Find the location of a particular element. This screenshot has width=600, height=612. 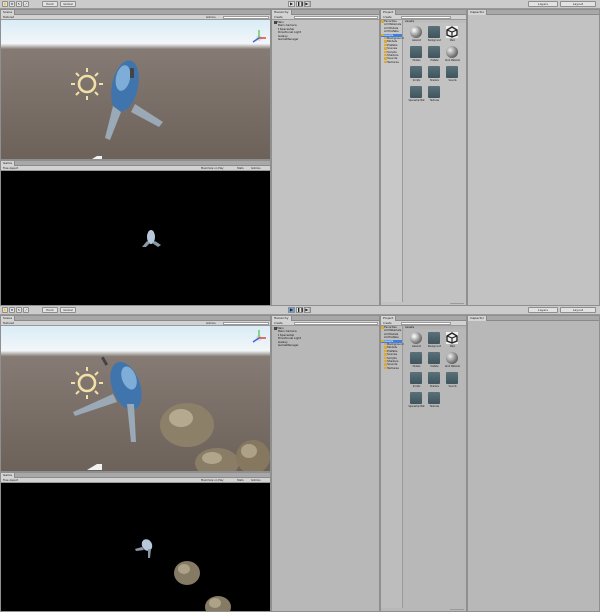

inspector-panel: Inspector is located at coordinates (533, 463).